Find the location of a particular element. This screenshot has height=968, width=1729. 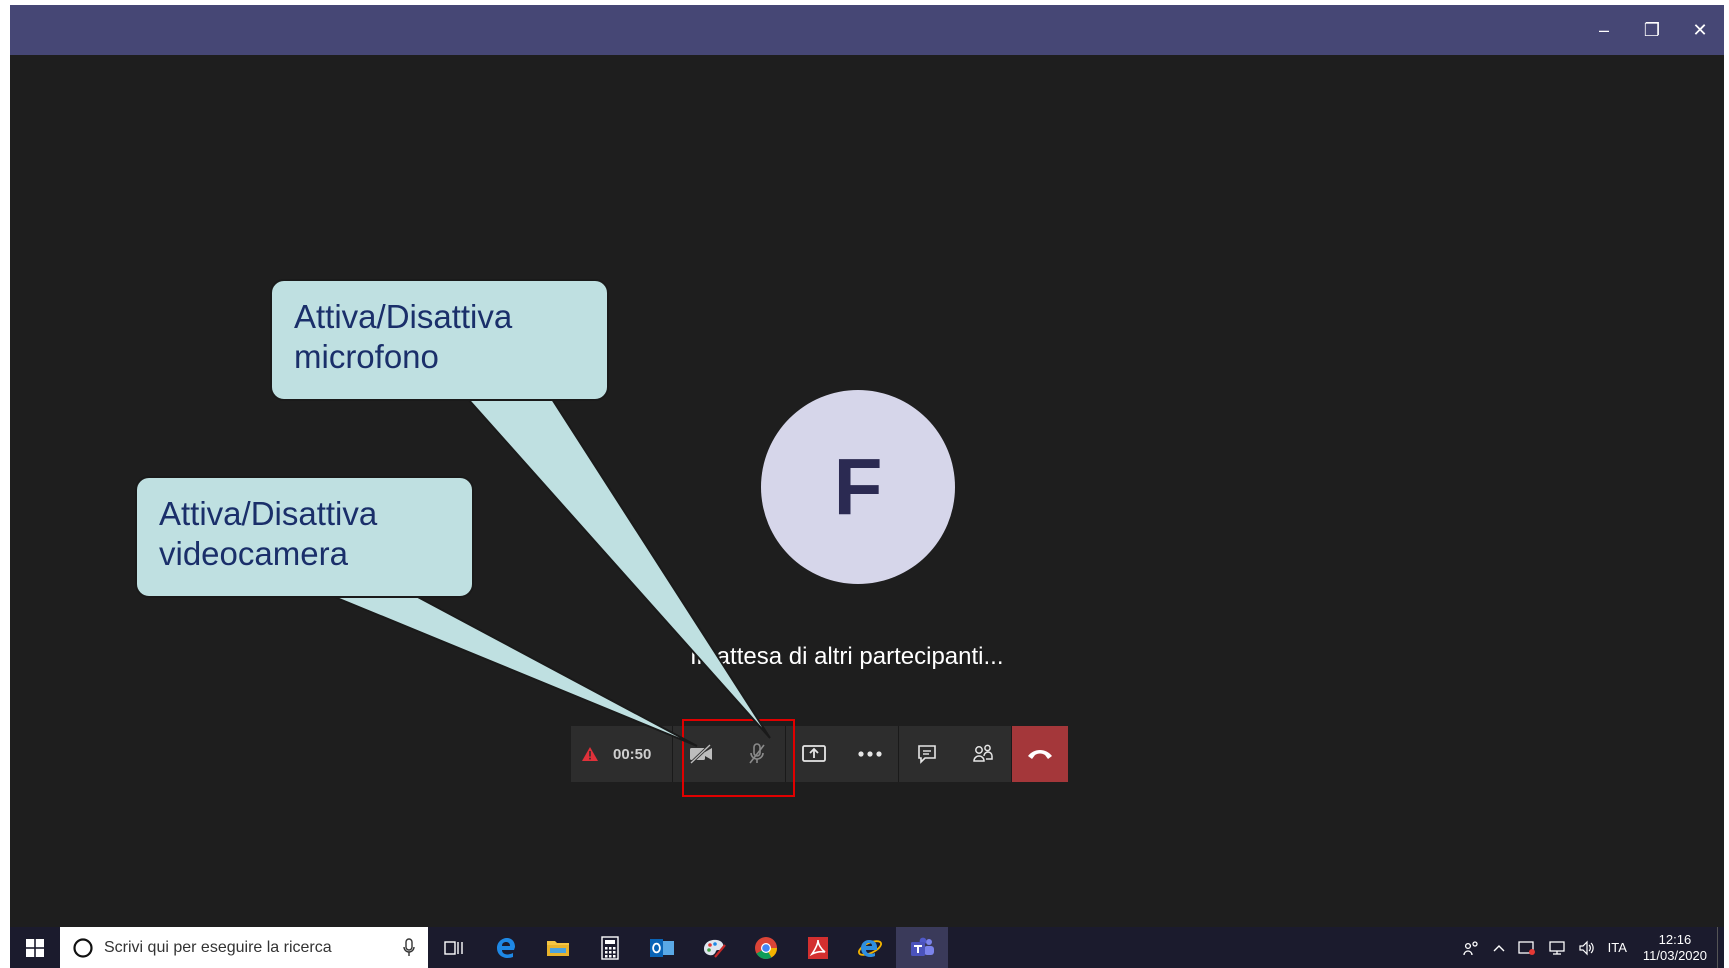

clock-date: 11/03/2020 is located at coordinates (1674, 955).